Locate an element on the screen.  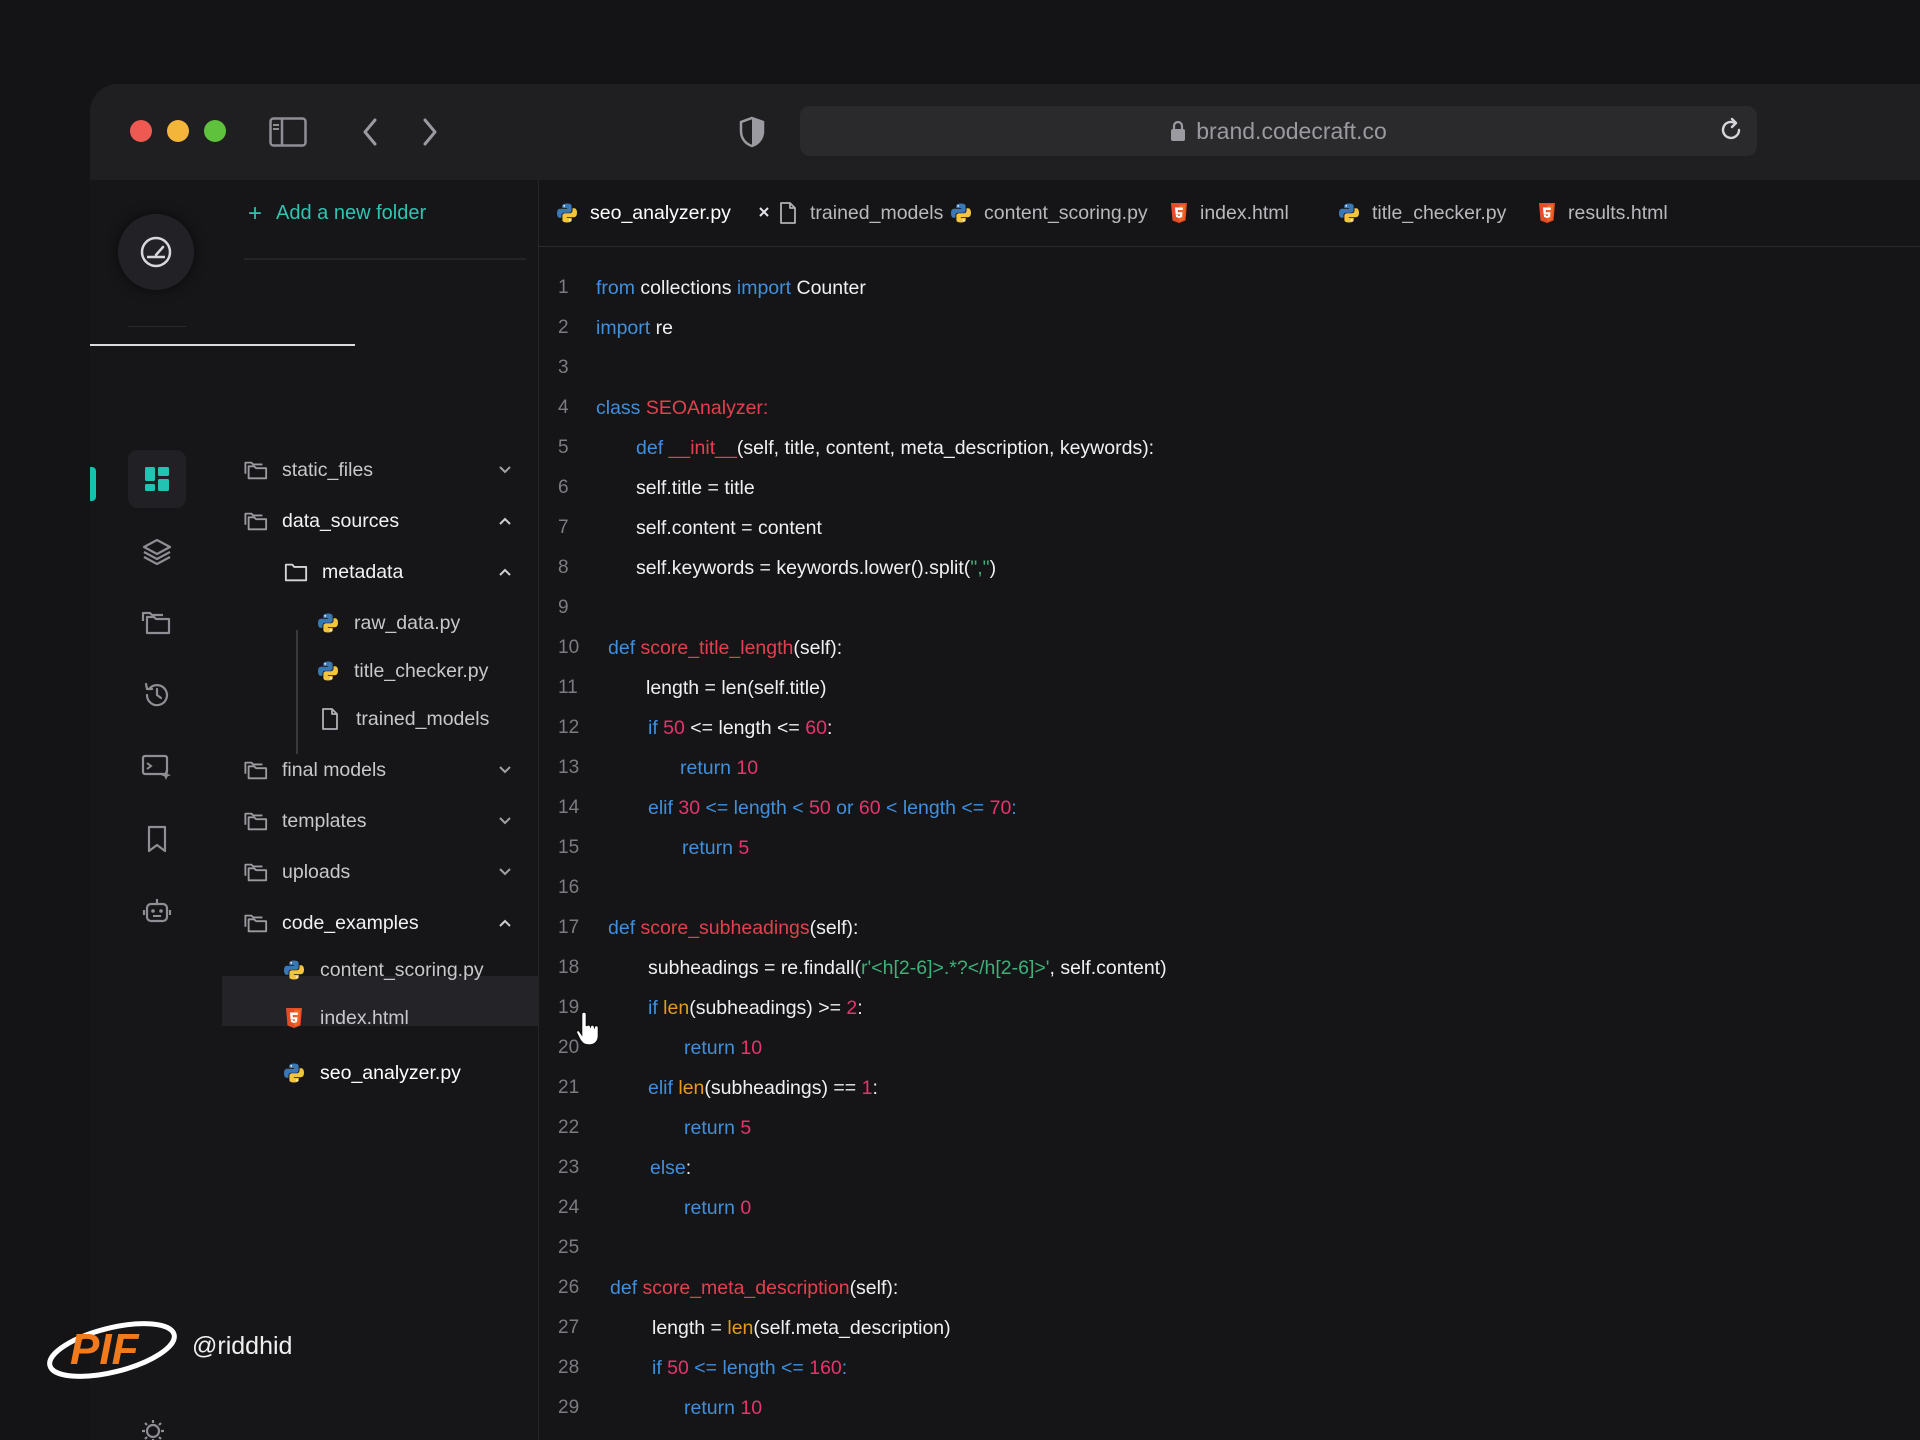
add-folder-label: Add a new folder is located at coordinates (351, 213).